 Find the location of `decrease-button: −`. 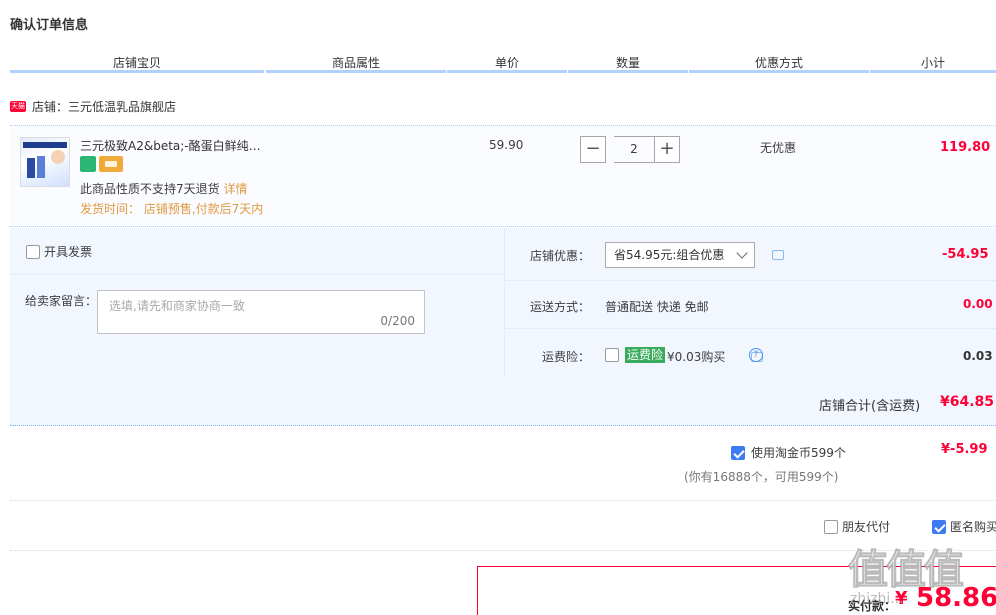

decrease-button: − is located at coordinates (593, 149).